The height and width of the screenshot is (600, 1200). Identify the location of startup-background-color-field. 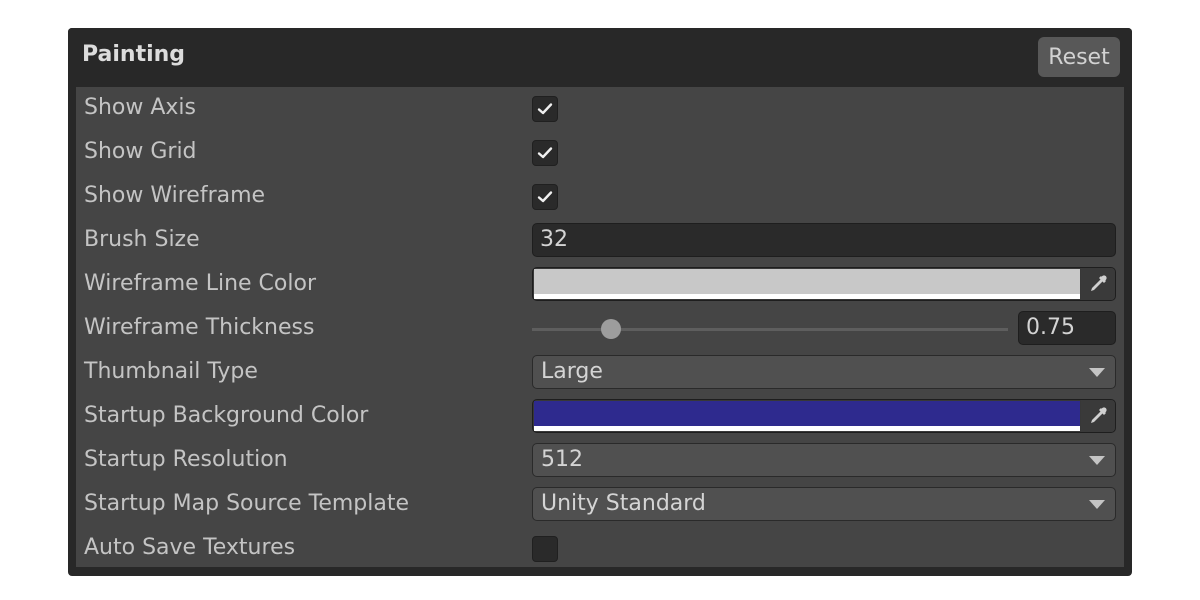
(824, 416).